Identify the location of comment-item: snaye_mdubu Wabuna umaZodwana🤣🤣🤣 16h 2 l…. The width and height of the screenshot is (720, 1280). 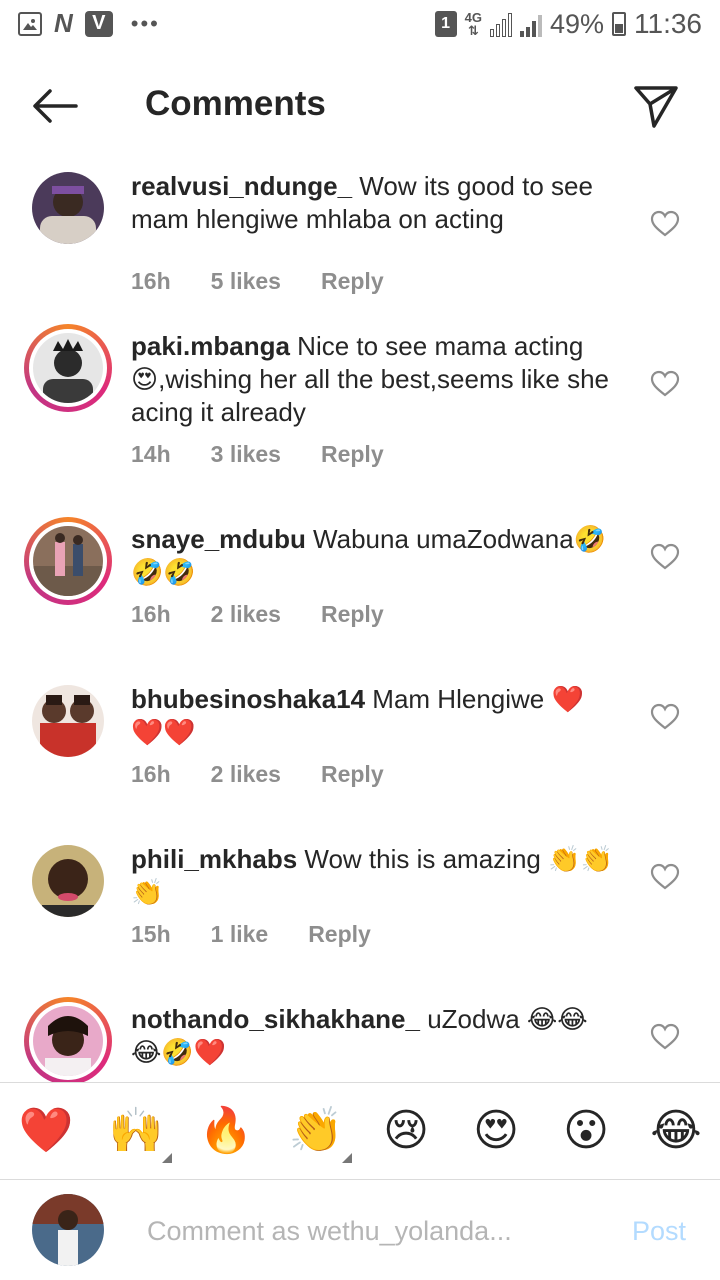
(360, 585).